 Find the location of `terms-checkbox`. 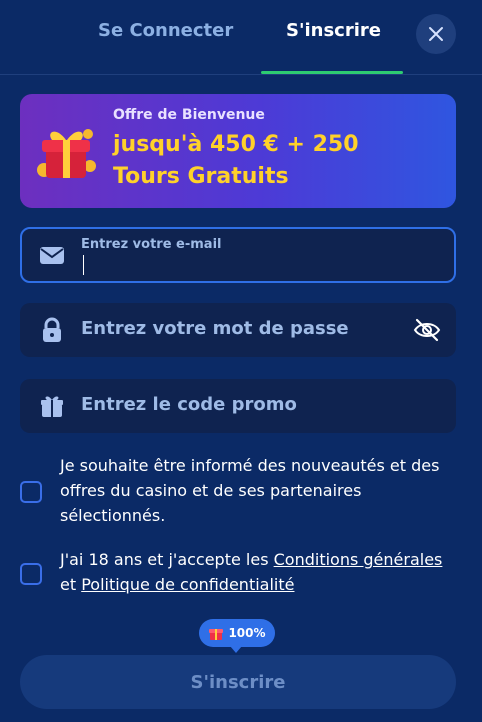

terms-checkbox is located at coordinates (31, 574).